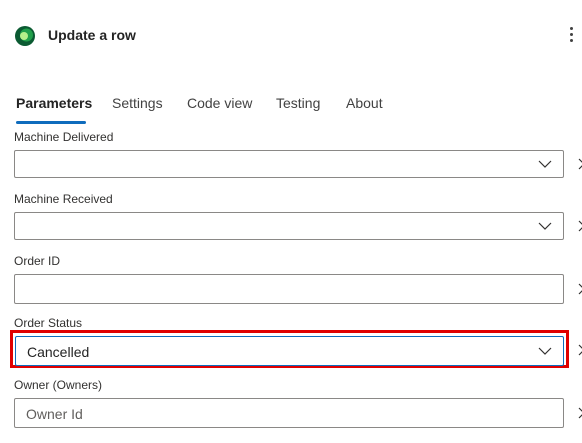 The width and height of the screenshot is (582, 443). What do you see at coordinates (219, 103) in the screenshot?
I see `tab-code-view: Code view` at bounding box center [219, 103].